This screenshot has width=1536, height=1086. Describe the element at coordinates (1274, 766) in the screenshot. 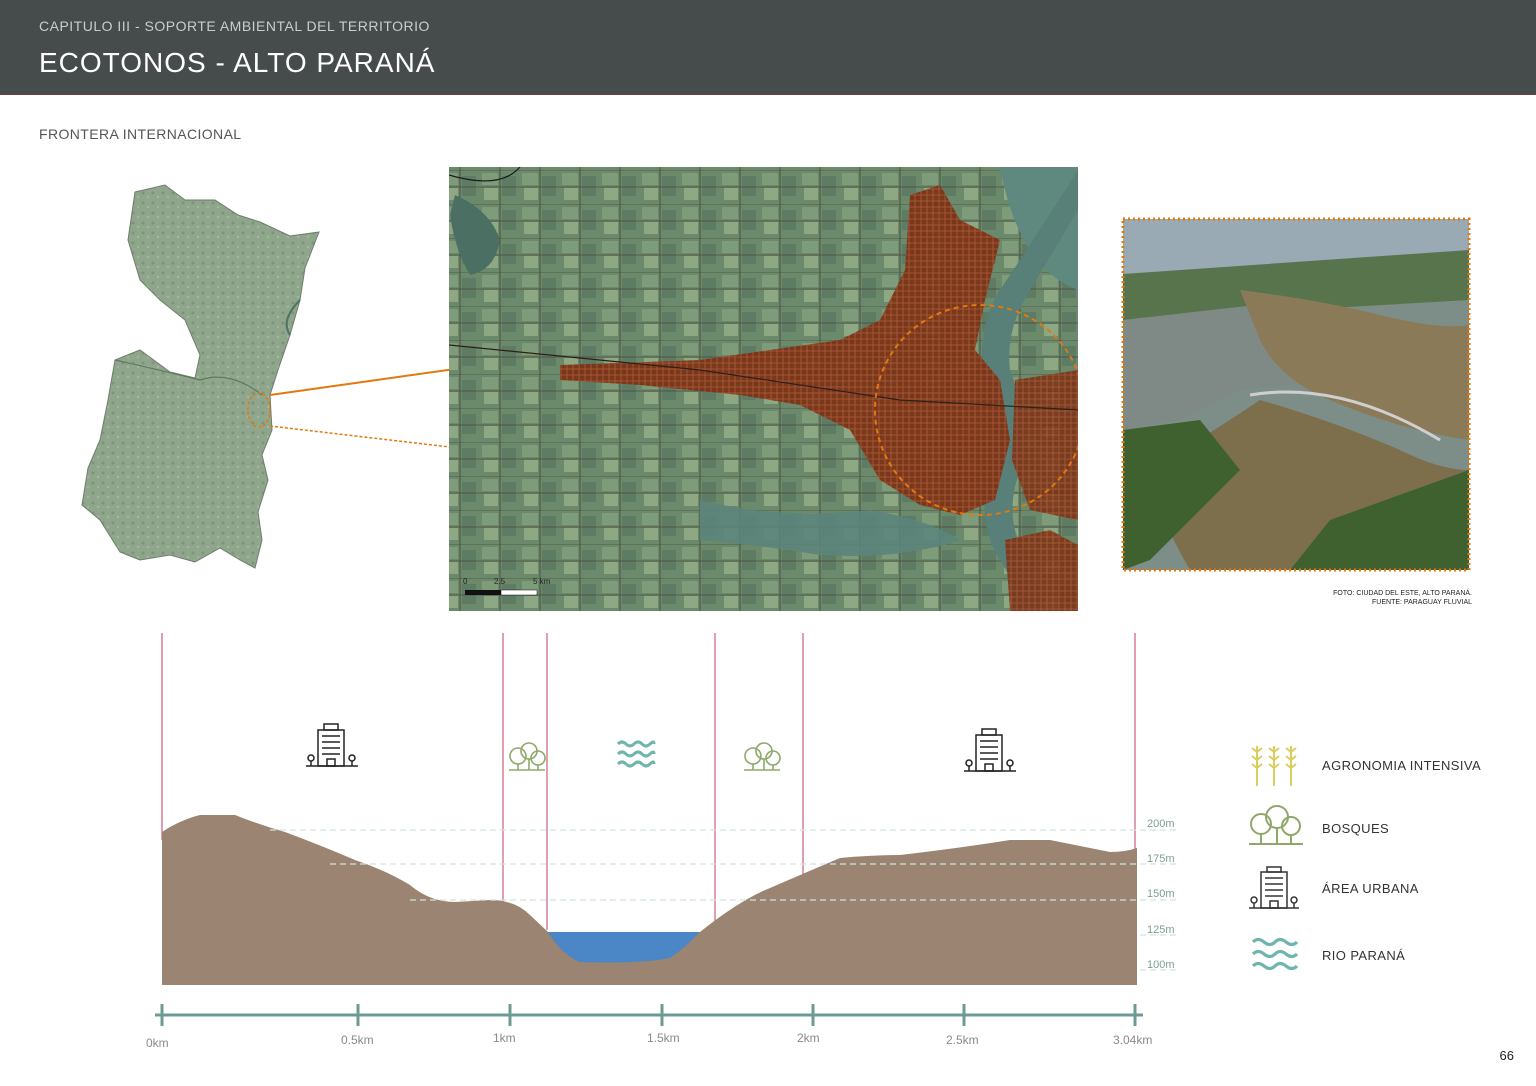

I see `wheat-icon` at that location.